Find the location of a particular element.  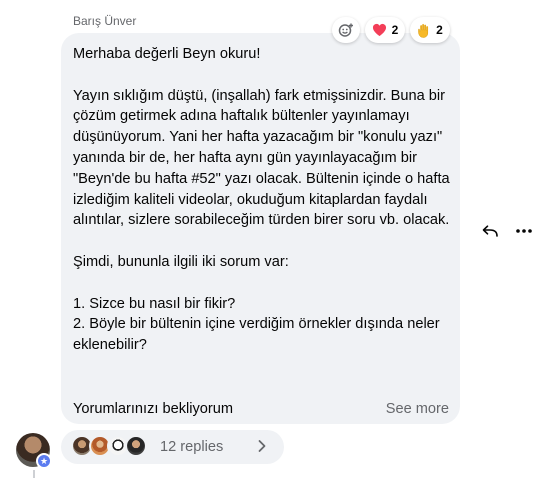

message-last-line: Yorumlarınızı bekliyorum is located at coordinates (153, 409).